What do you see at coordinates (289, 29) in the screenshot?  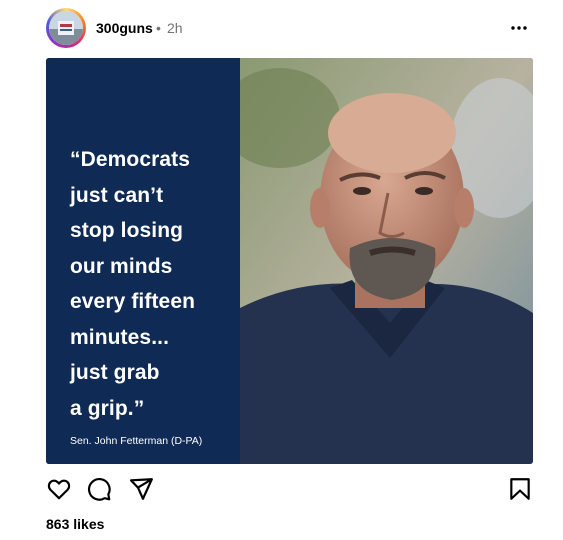 I see `post-header: 300guns • 2h` at bounding box center [289, 29].